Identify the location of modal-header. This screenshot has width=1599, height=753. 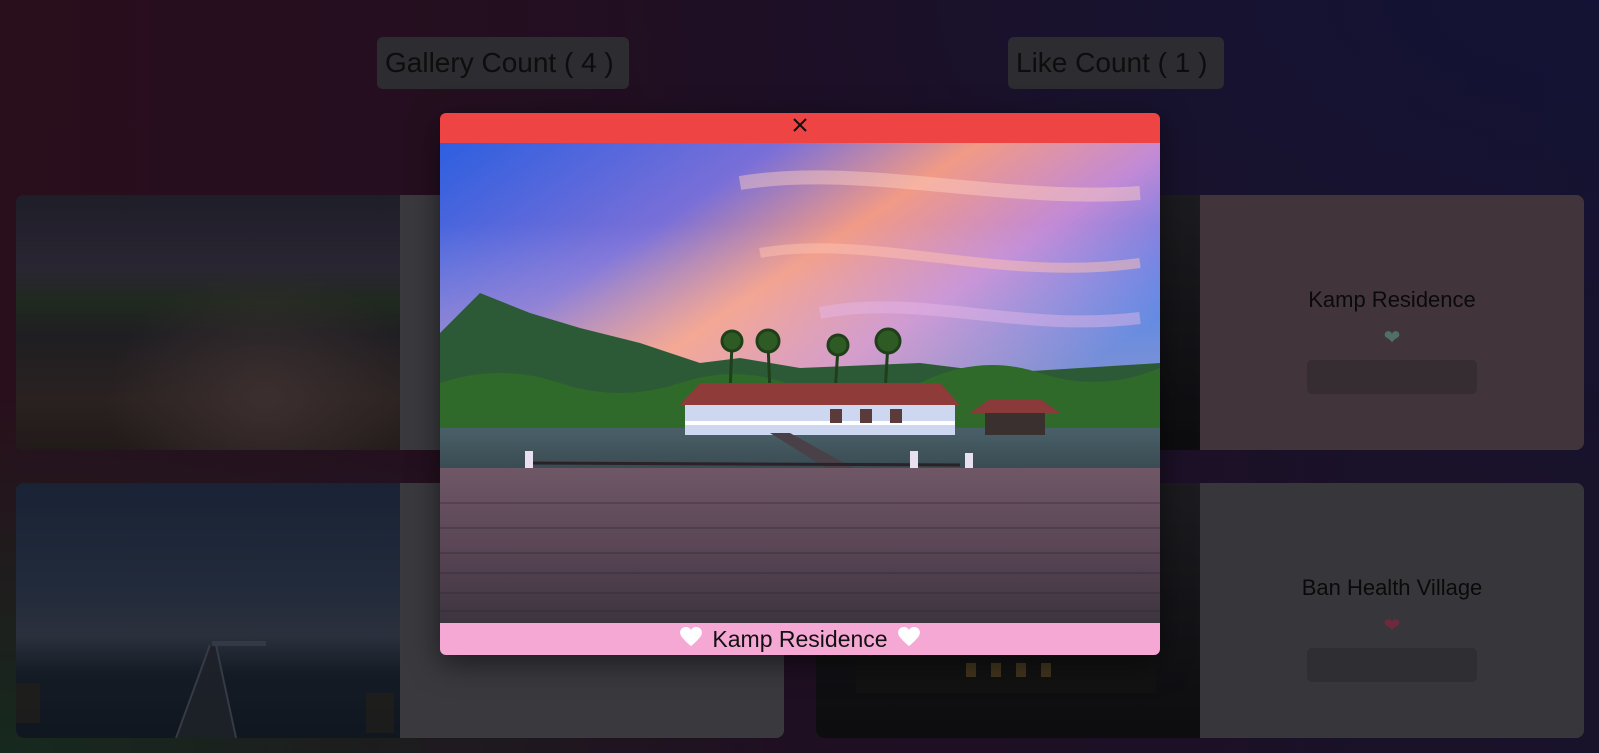
(800, 128).